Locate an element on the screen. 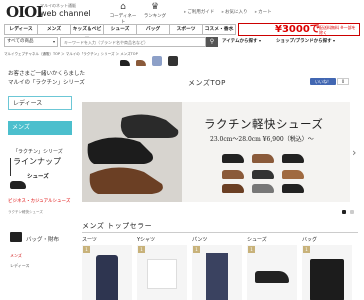 This screenshot has width=364, height=300. welcome-line-2: マルイの「ラクチン」シリーズ is located at coordinates (46, 83).